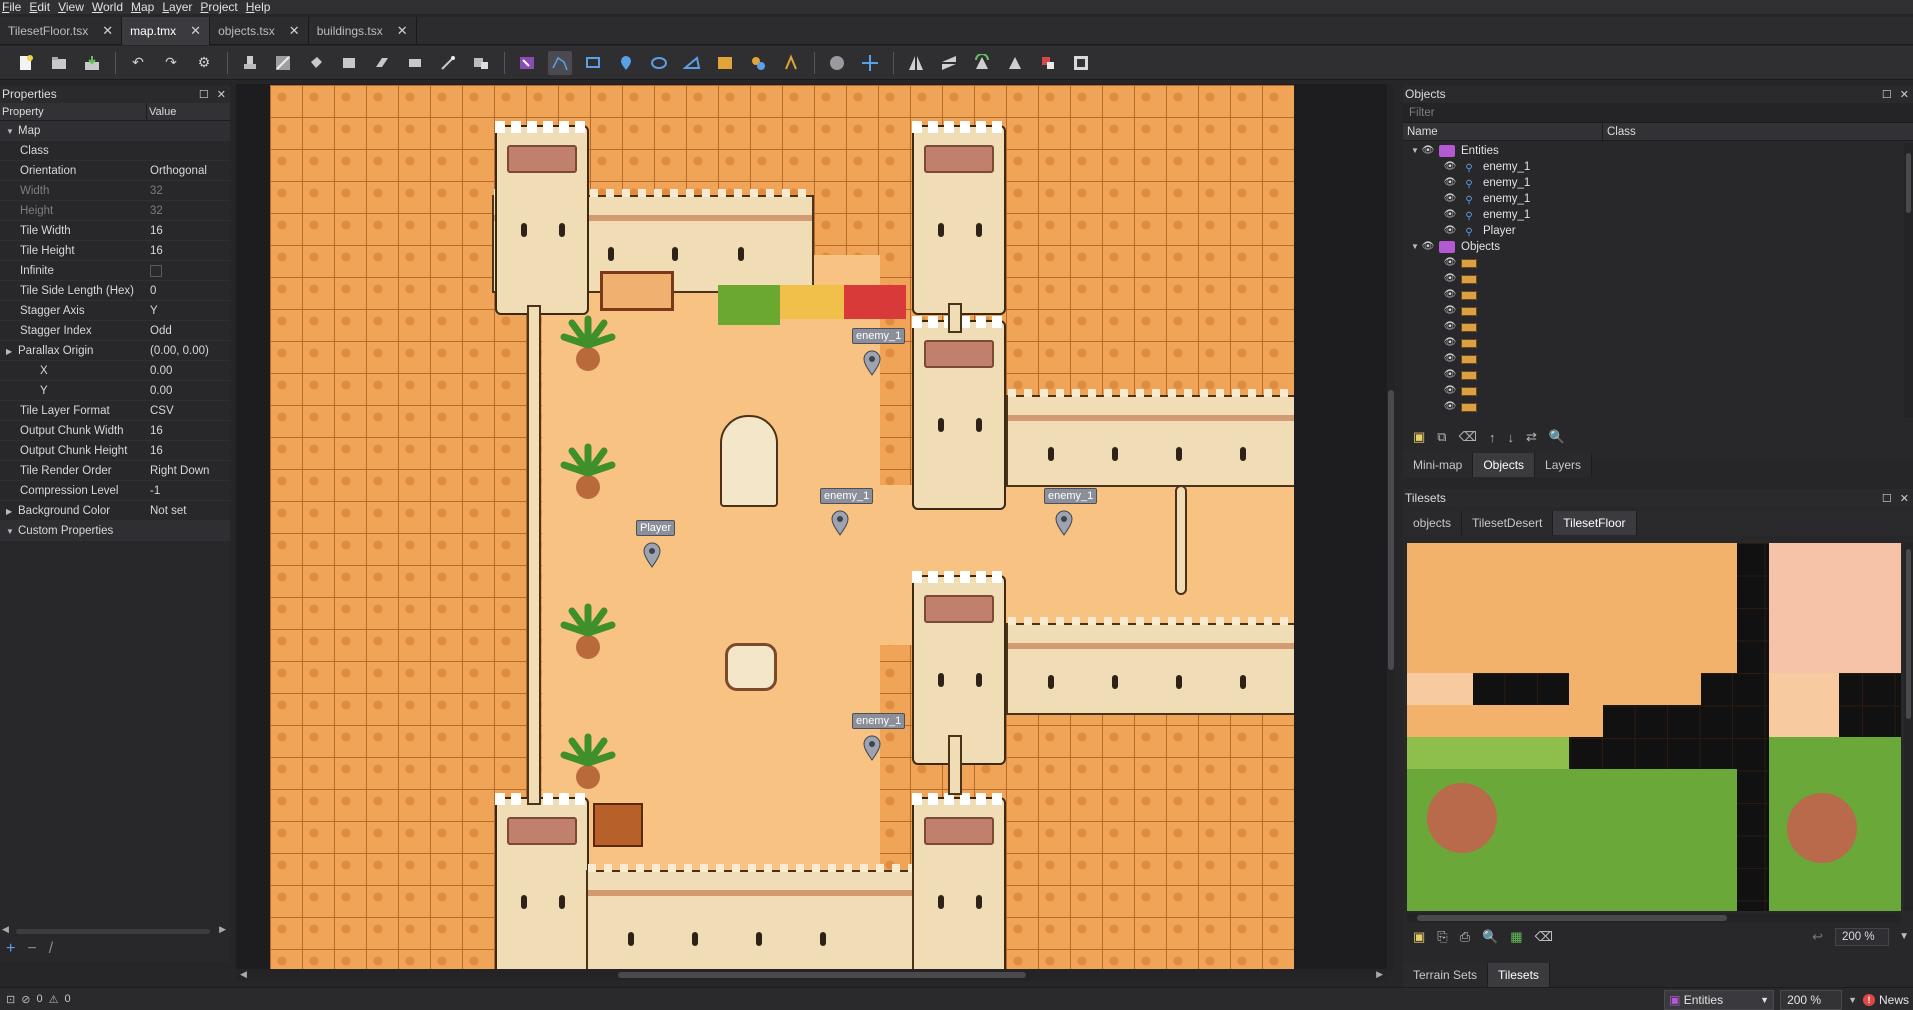  What do you see at coordinates (73, 7) in the screenshot?
I see `menu-view: View` at bounding box center [73, 7].